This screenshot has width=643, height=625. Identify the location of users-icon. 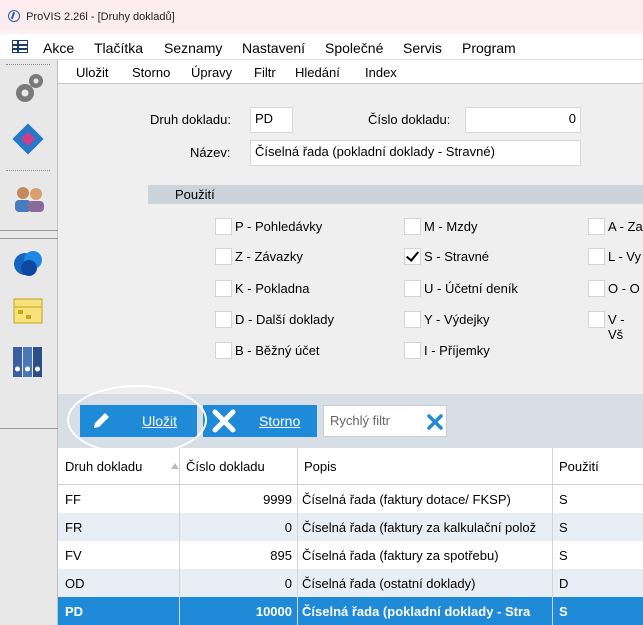
(29, 199).